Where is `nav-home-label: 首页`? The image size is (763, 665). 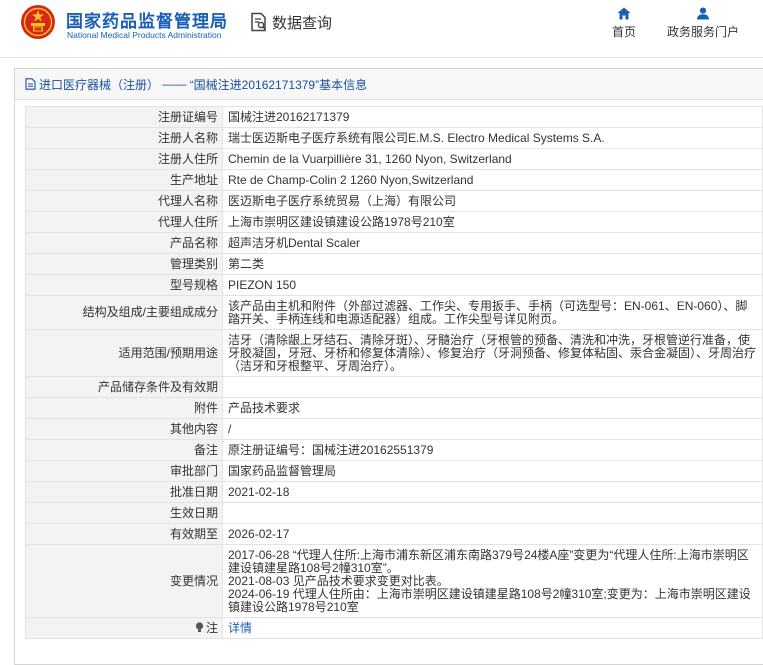
nav-home-label: 首页 is located at coordinates (624, 32).